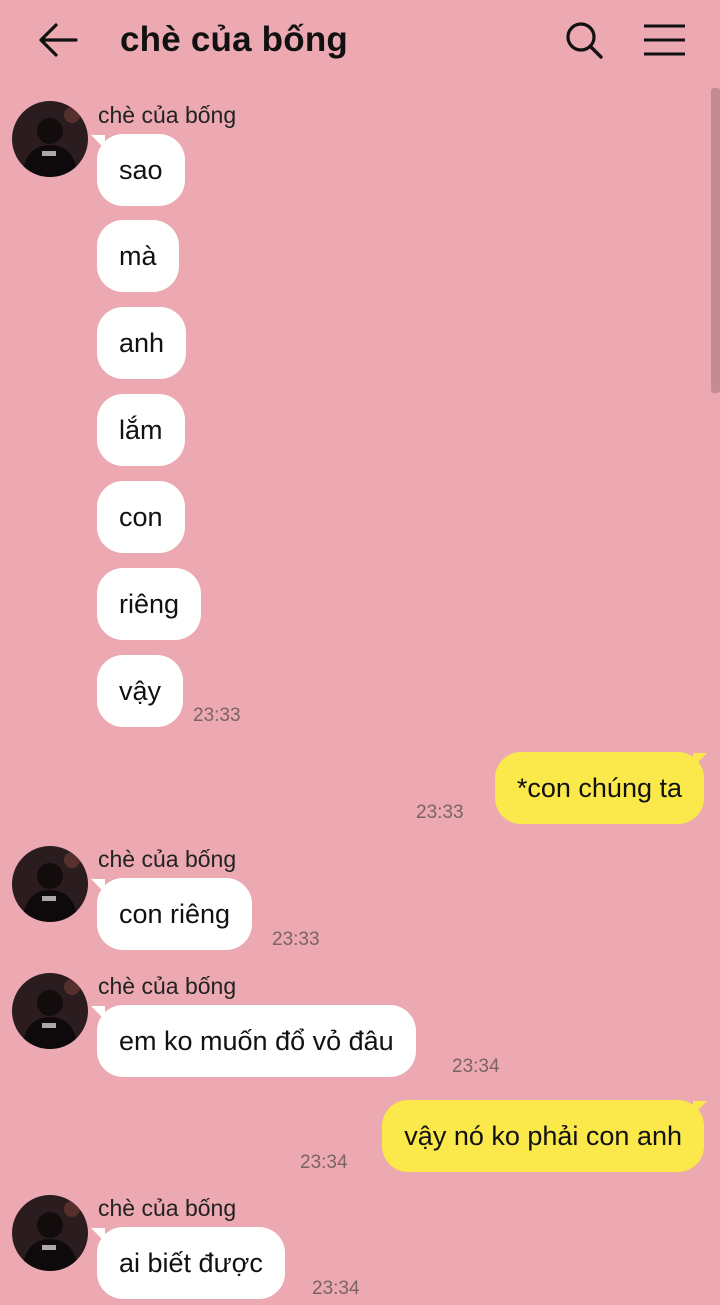 Image resolution: width=720 pixels, height=1305 pixels. I want to click on message-bubble-incoming: mà, so click(138, 256).